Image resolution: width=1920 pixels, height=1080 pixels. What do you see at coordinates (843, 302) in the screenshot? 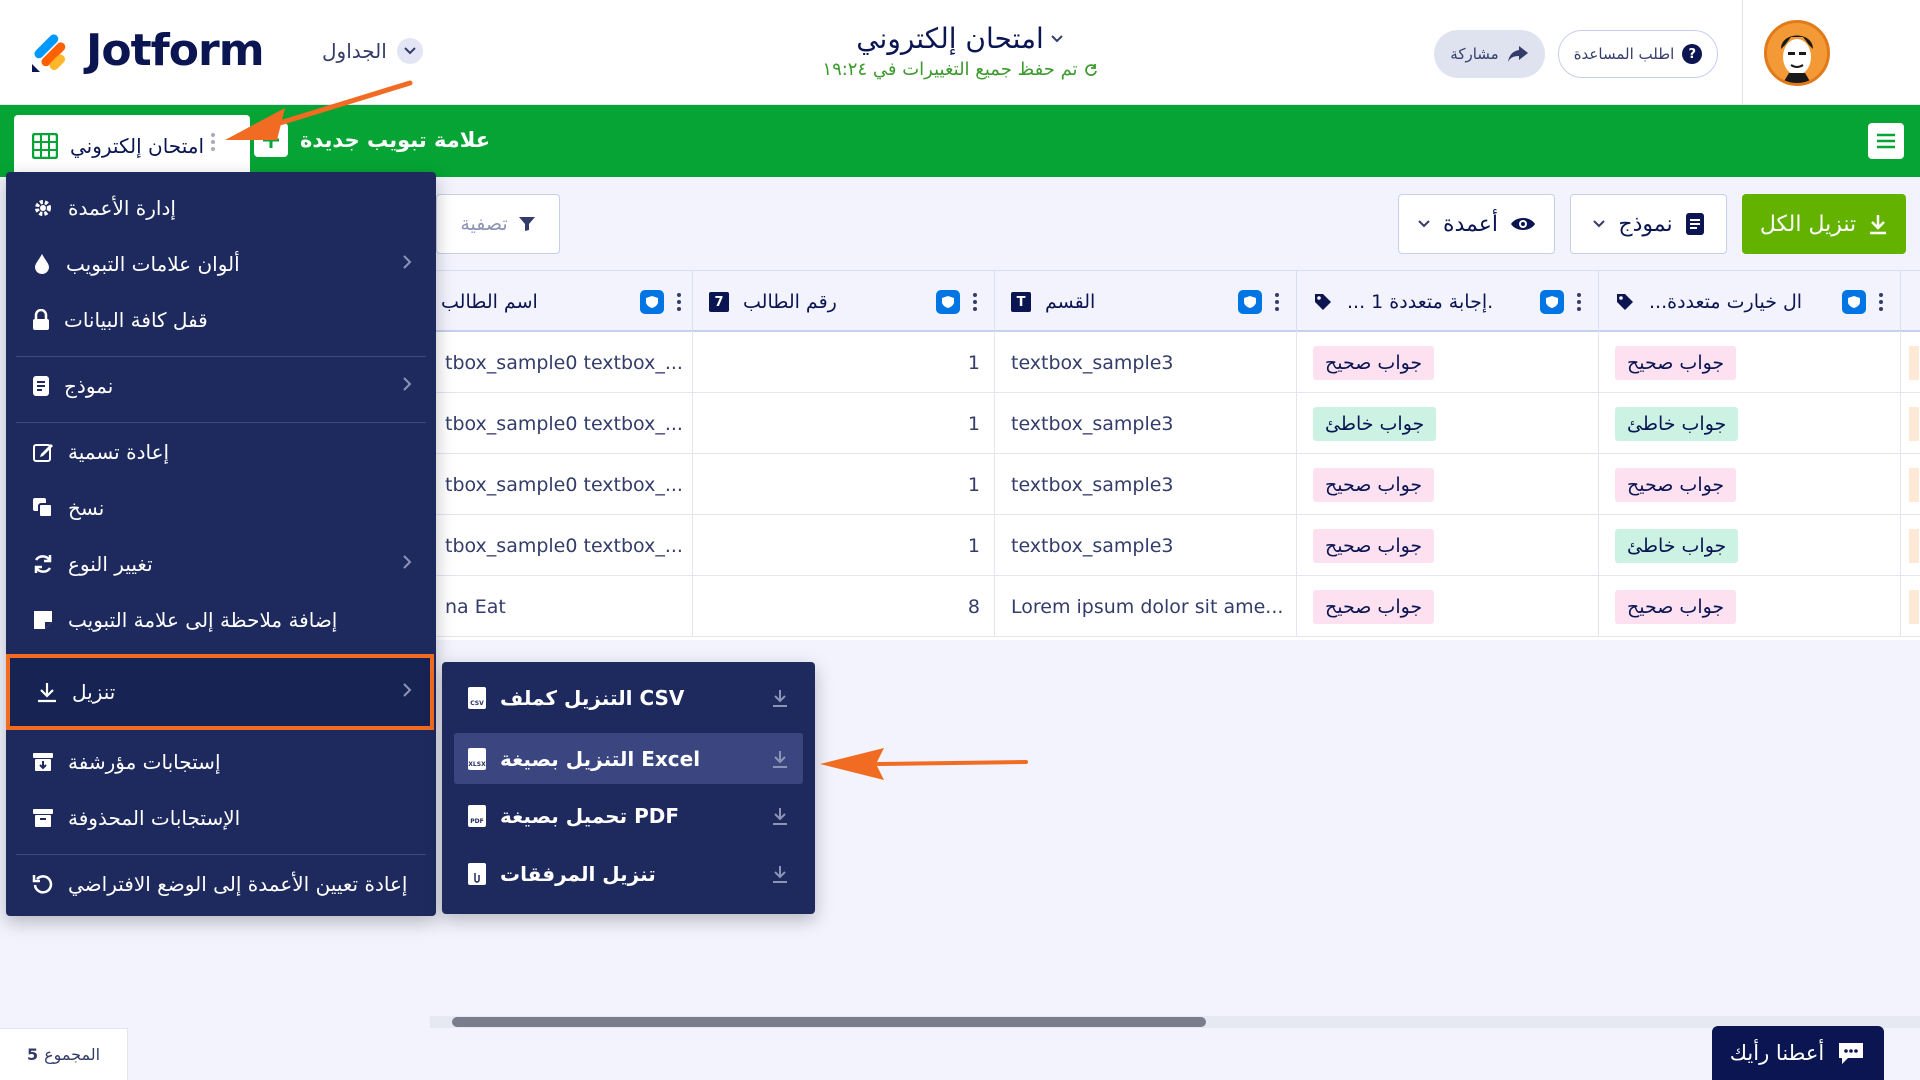
I see `column-header-student-number: 7 رقم الطالب` at bounding box center [843, 302].